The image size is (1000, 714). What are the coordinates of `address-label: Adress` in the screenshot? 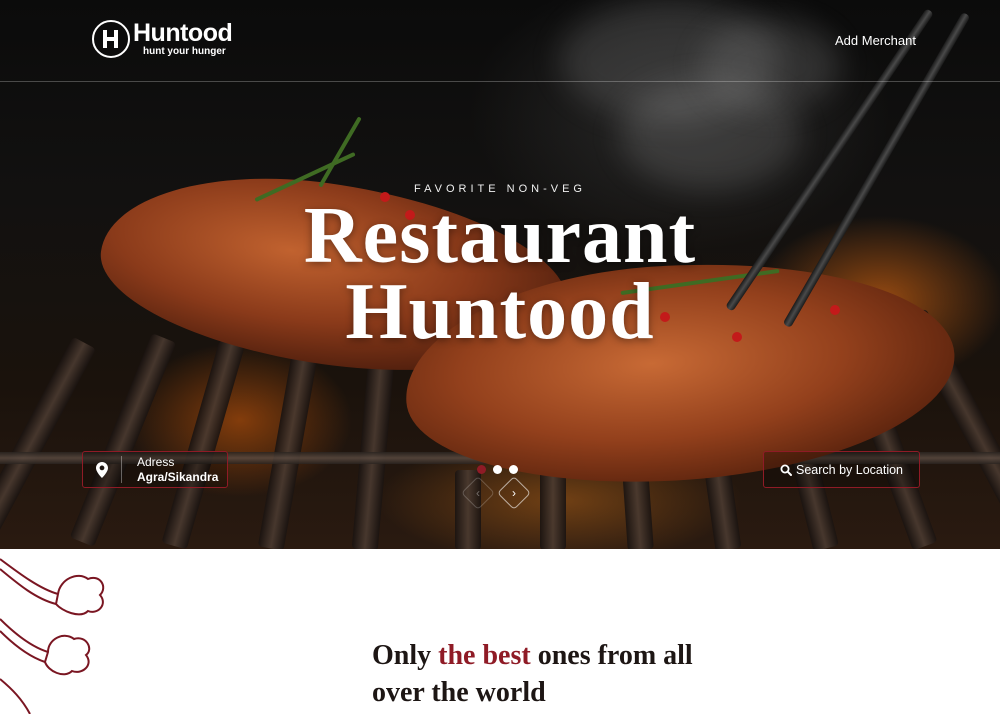 It's located at (156, 462).